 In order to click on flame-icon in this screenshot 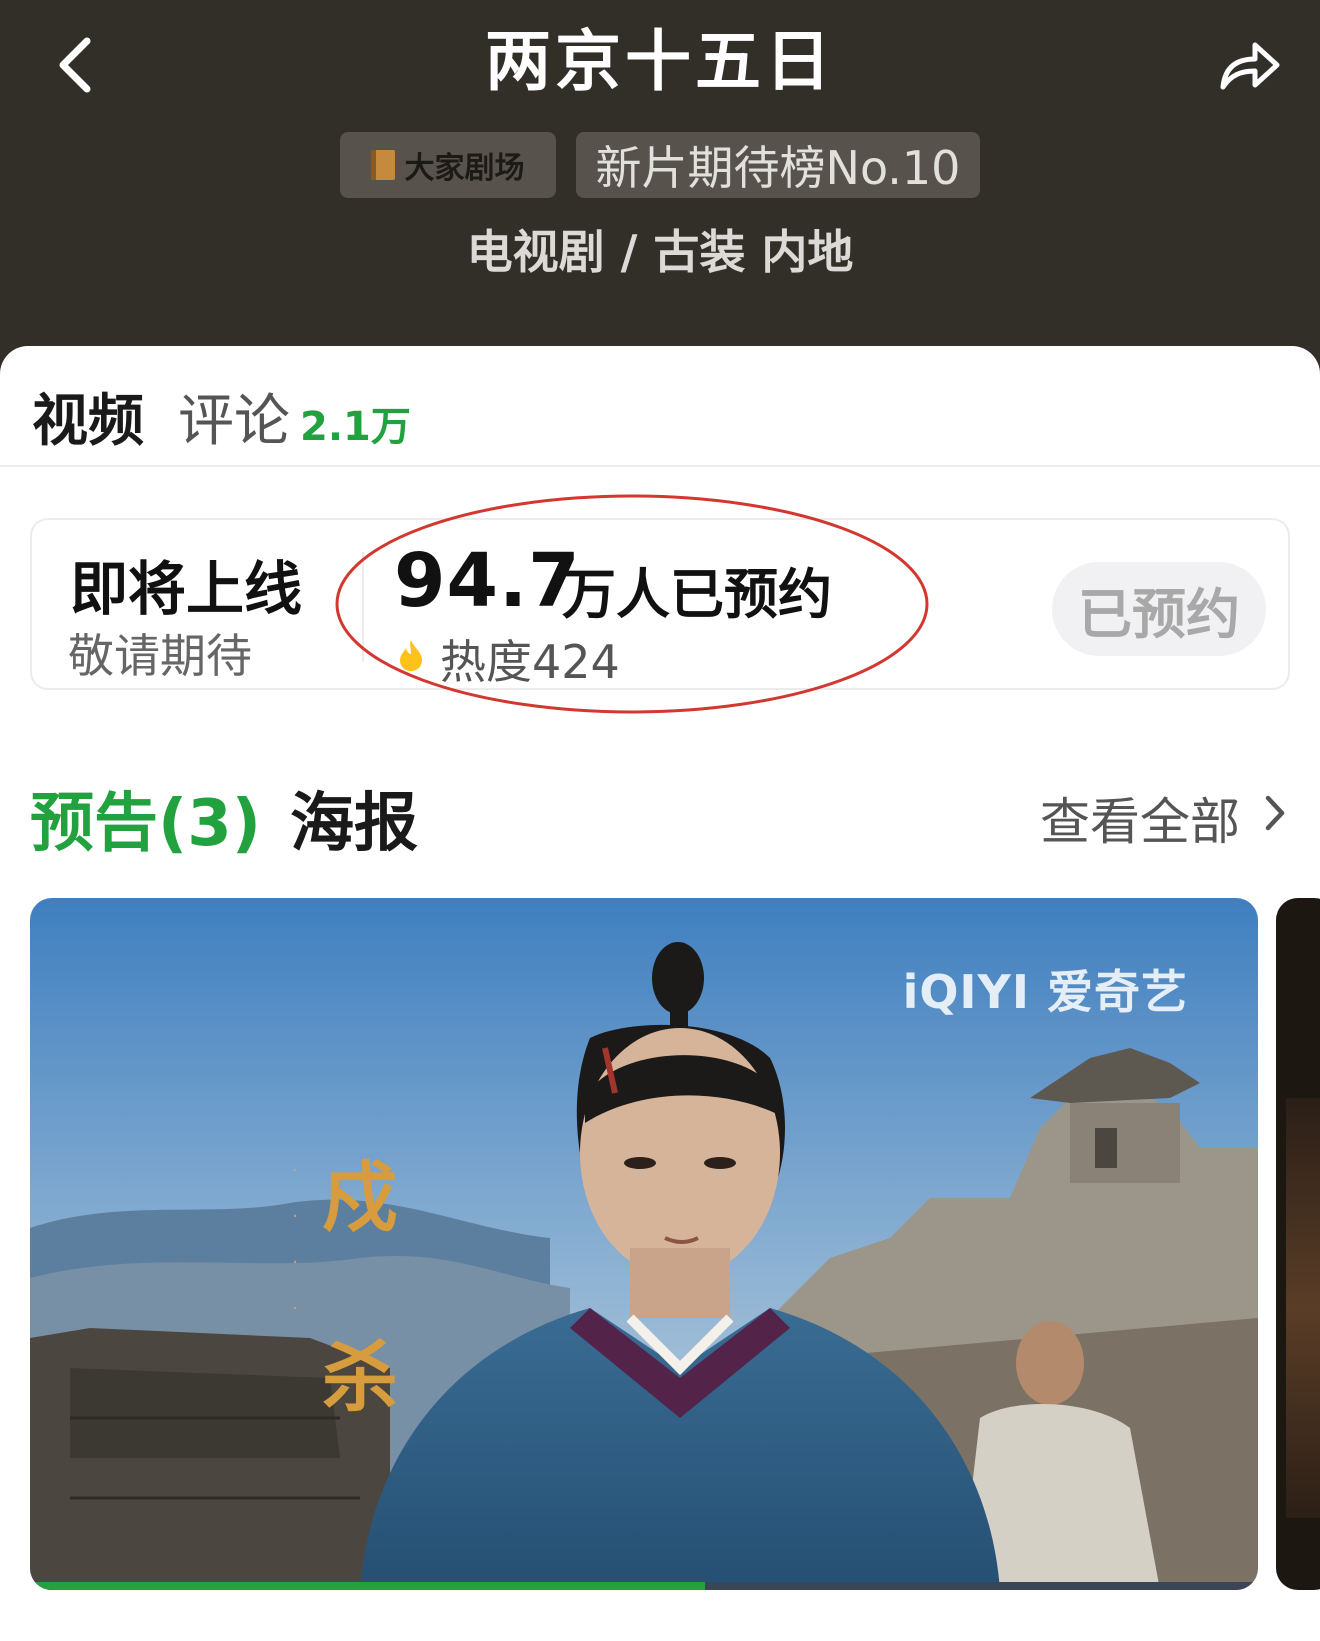, I will do `click(411, 655)`.